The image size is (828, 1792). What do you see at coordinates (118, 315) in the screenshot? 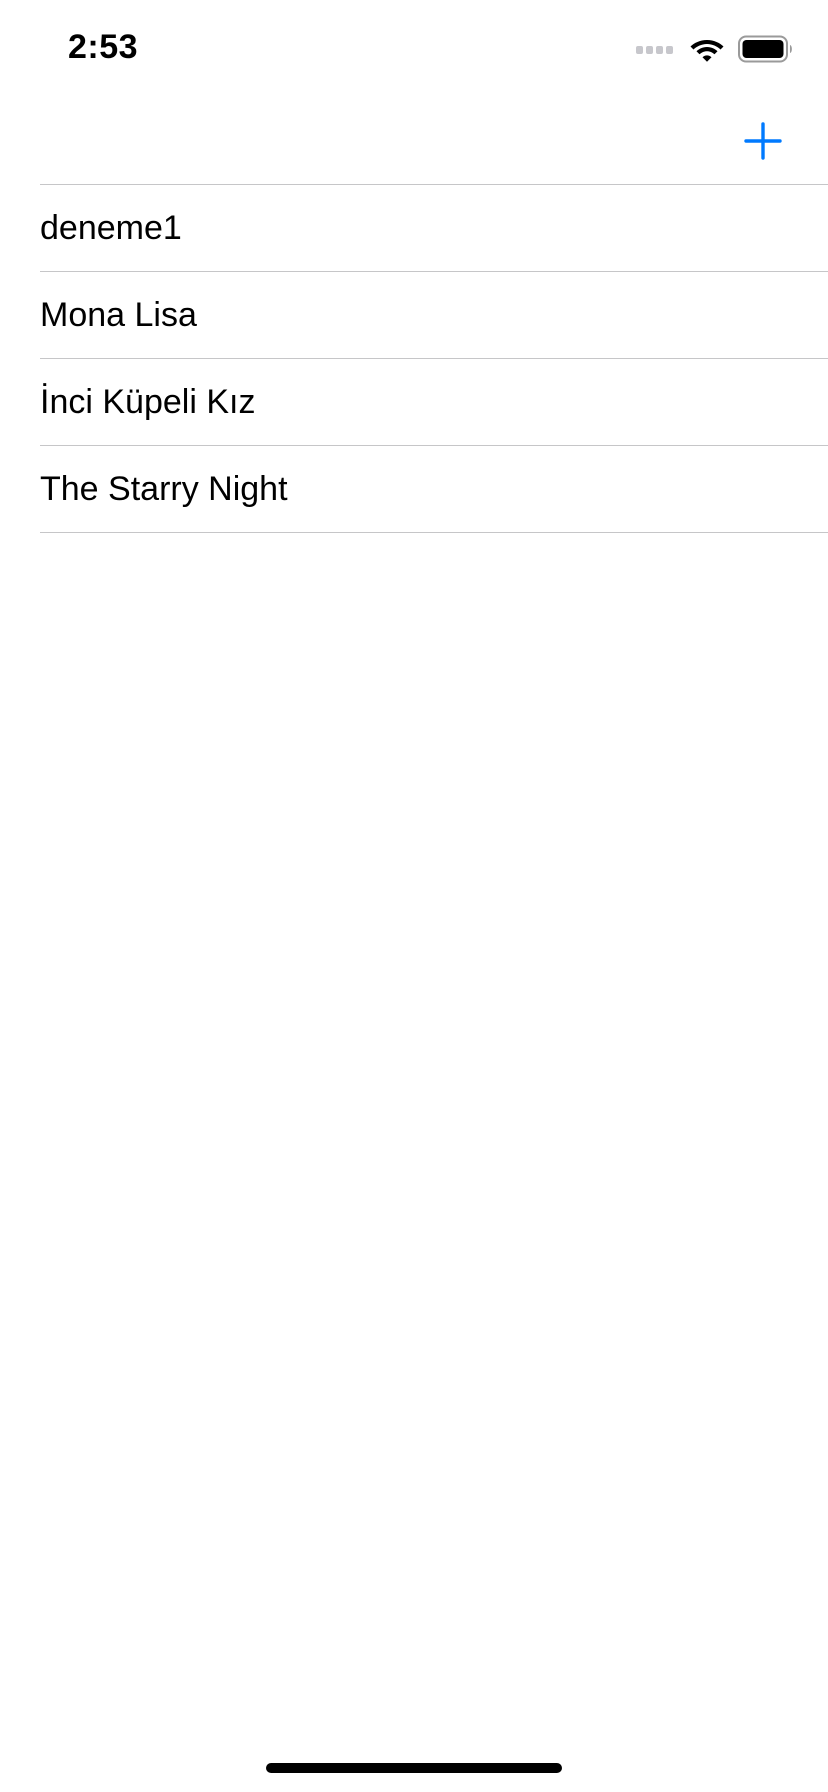
I see `list-item-label: Mona Lisa` at bounding box center [118, 315].